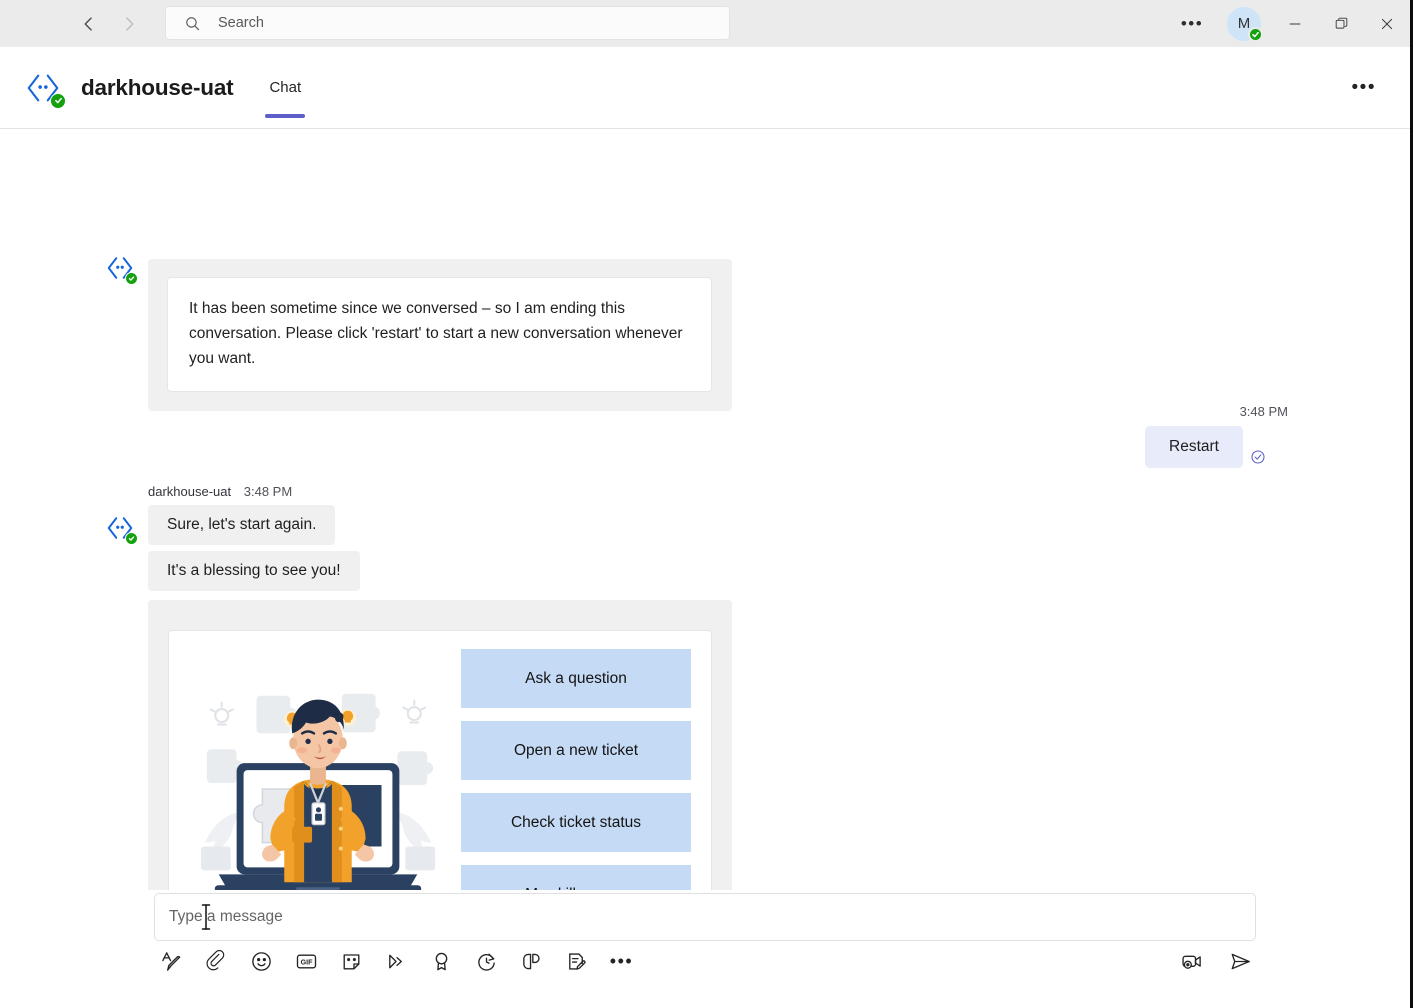  What do you see at coordinates (1258, 457) in the screenshot?
I see `message-sent-icon` at bounding box center [1258, 457].